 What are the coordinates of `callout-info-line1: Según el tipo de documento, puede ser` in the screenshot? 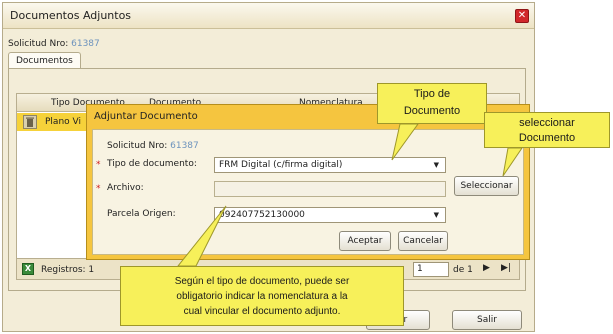 It's located at (262, 281).